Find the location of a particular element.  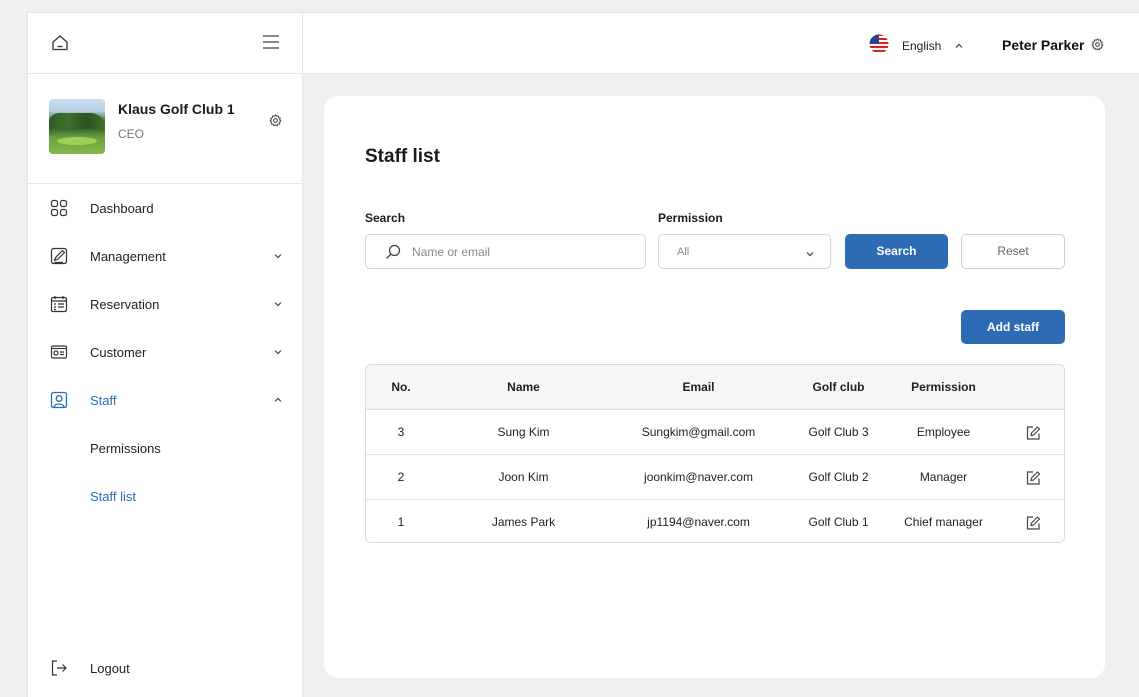

search-field is located at coordinates (505, 251).